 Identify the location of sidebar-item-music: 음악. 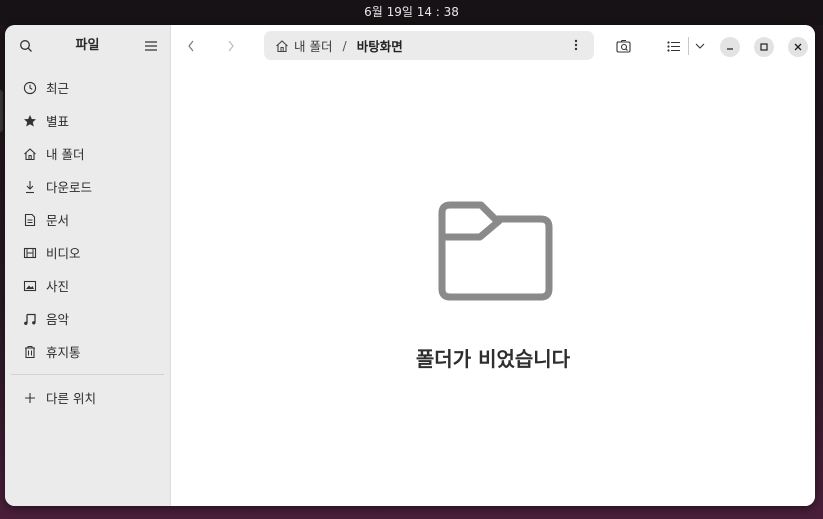
(87, 318).